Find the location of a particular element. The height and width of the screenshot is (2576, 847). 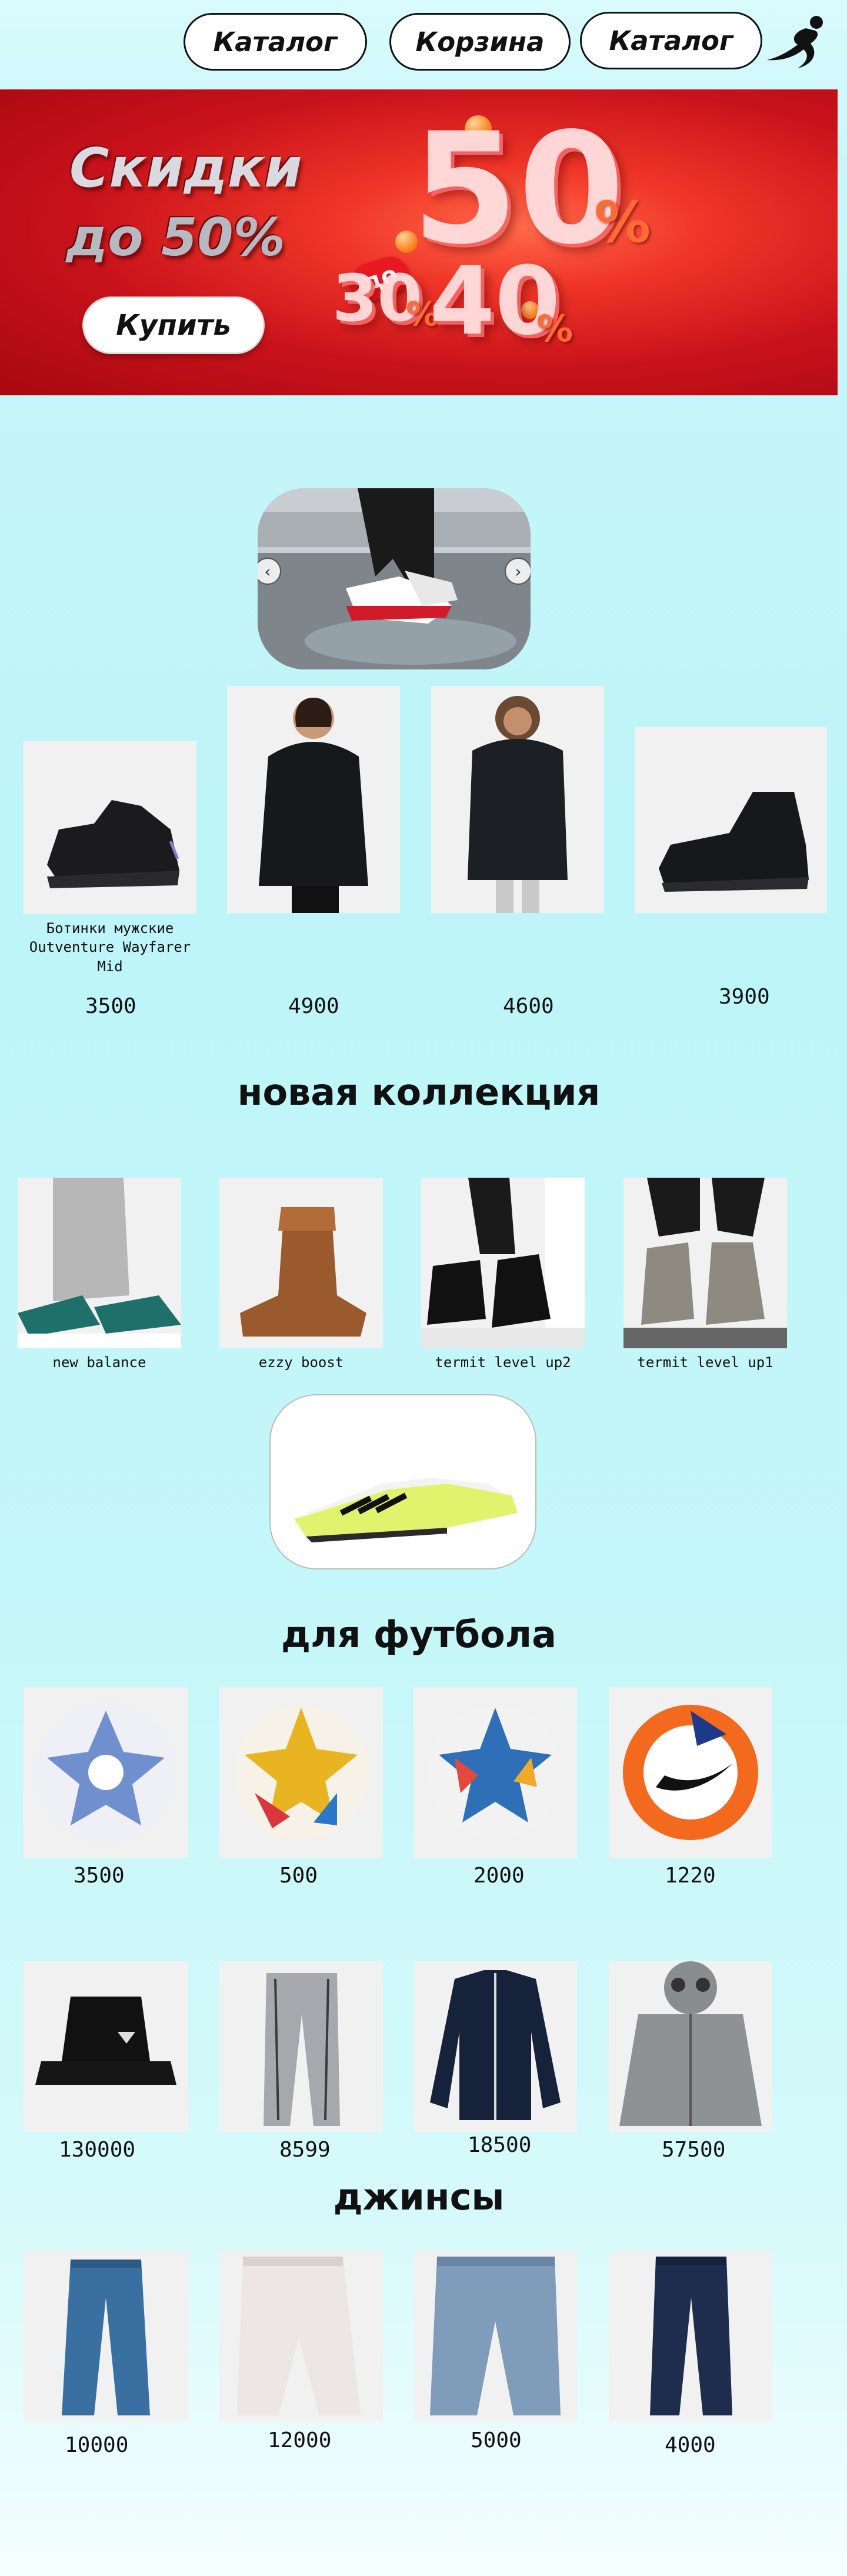

chevron-right-icon: › is located at coordinates (518, 571).